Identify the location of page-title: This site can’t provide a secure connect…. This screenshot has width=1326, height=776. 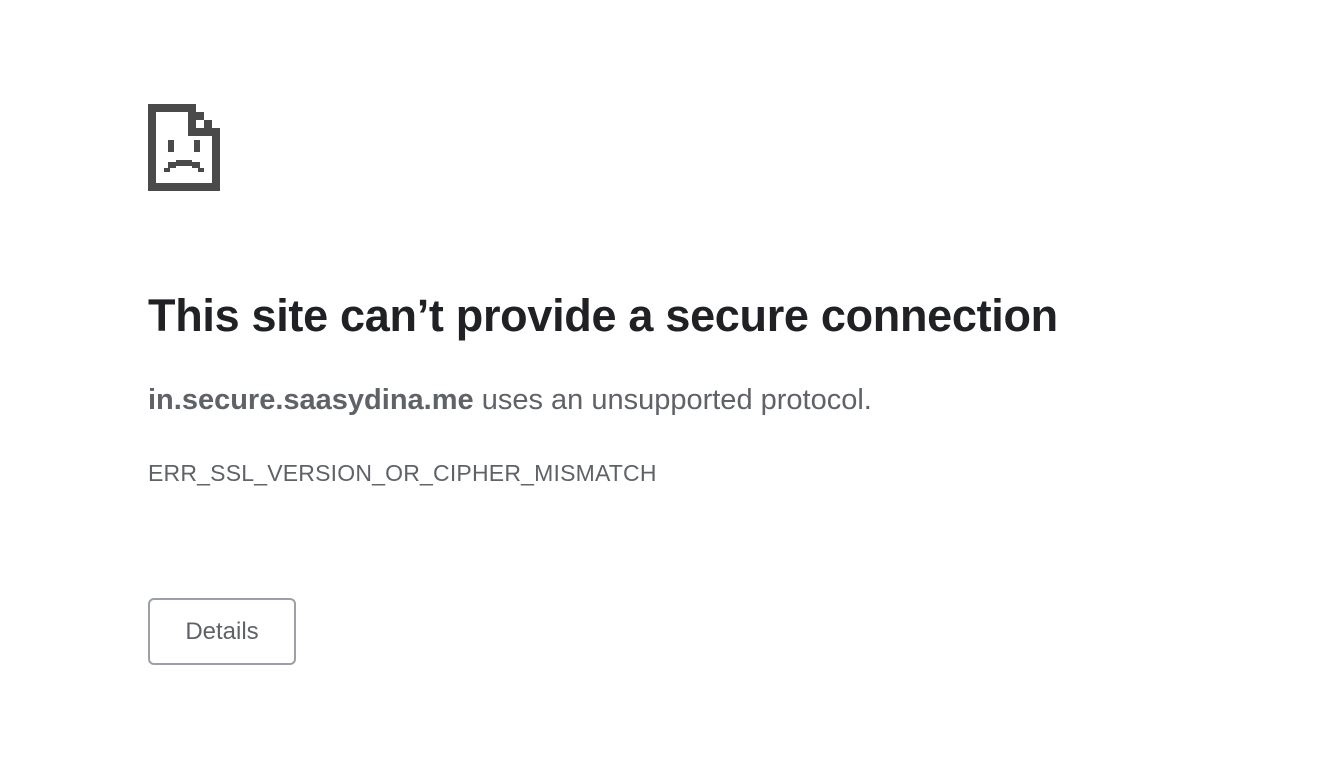
(603, 315).